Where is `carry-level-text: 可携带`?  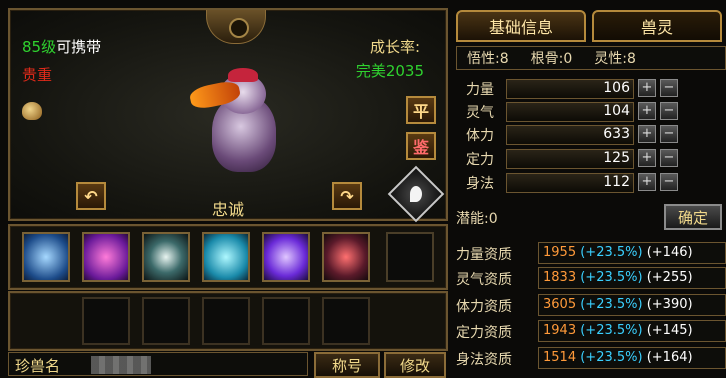
carry-level-text: 可携带 is located at coordinates (79, 47).